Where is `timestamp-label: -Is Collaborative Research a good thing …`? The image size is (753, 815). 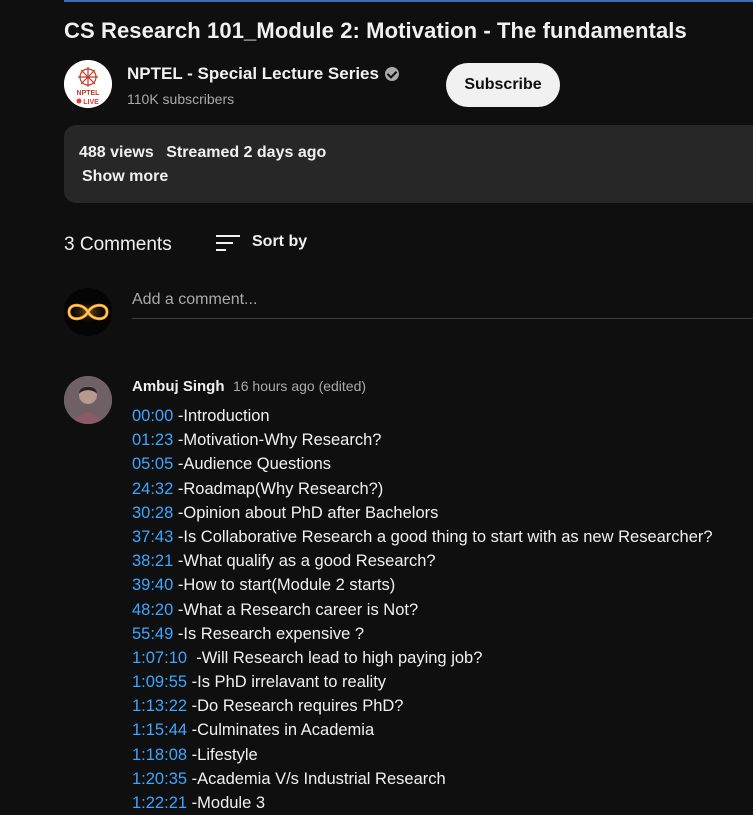
timestamp-label: -Is Collaborative Research a good thing … is located at coordinates (443, 536).